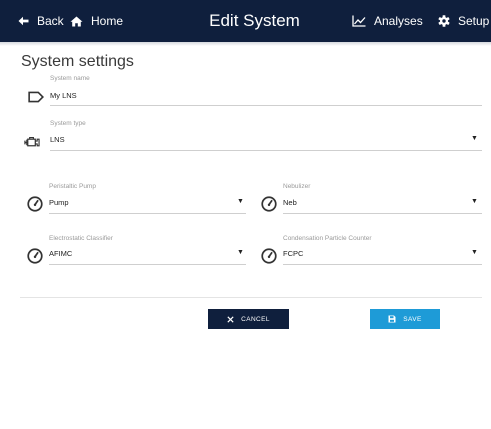  Describe the element at coordinates (57, 139) in the screenshot. I see `system-type-value: LNS` at that location.